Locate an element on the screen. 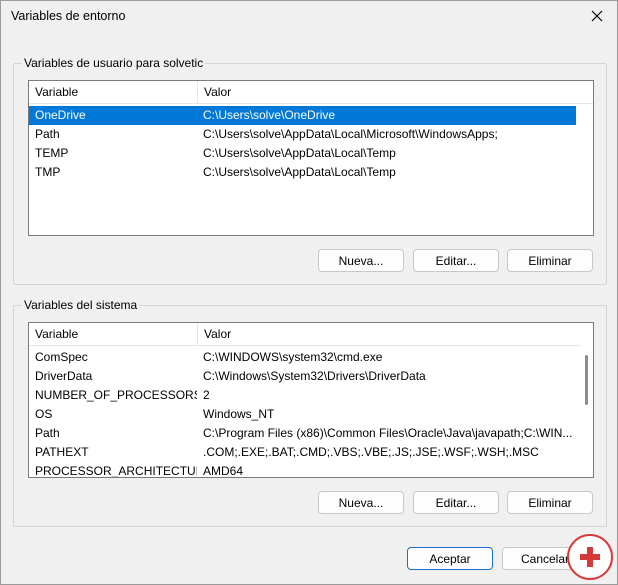 Image resolution: width=618 pixels, height=585 pixels. close-icon is located at coordinates (597, 16).